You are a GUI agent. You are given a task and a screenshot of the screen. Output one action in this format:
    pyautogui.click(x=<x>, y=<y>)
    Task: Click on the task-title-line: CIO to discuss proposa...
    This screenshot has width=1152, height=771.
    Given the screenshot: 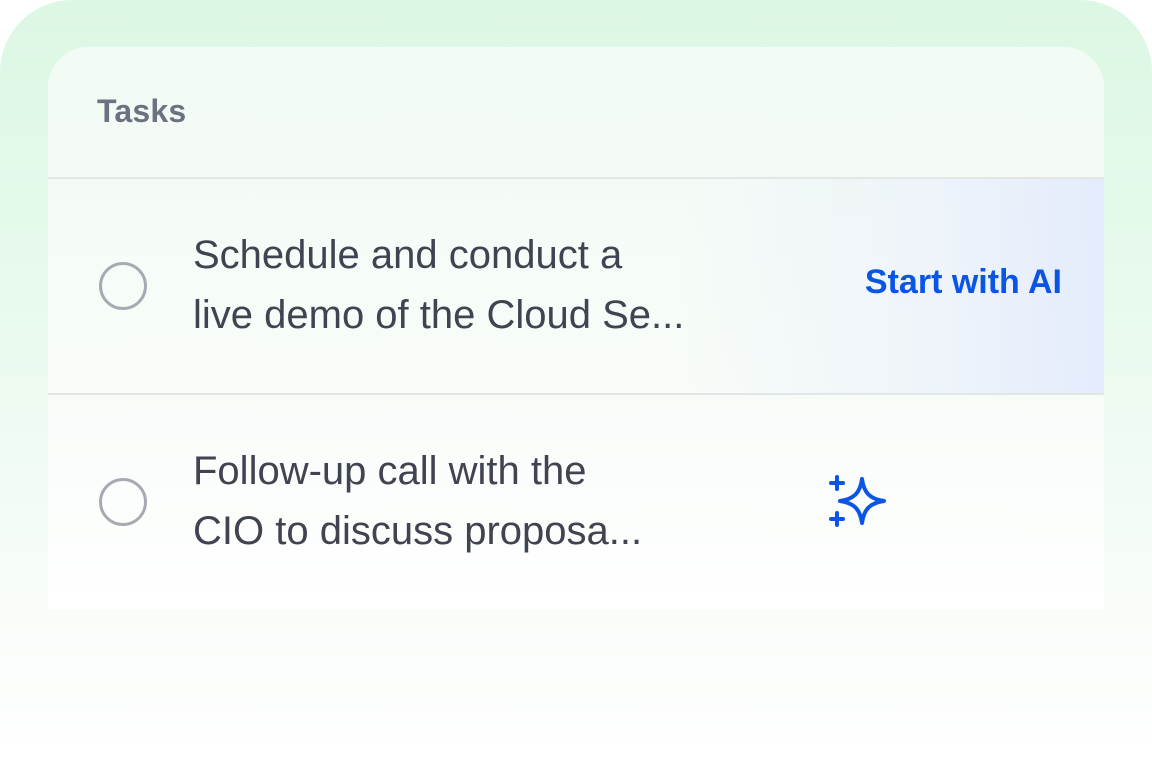 What is the action you would take?
    pyautogui.click(x=418, y=531)
    